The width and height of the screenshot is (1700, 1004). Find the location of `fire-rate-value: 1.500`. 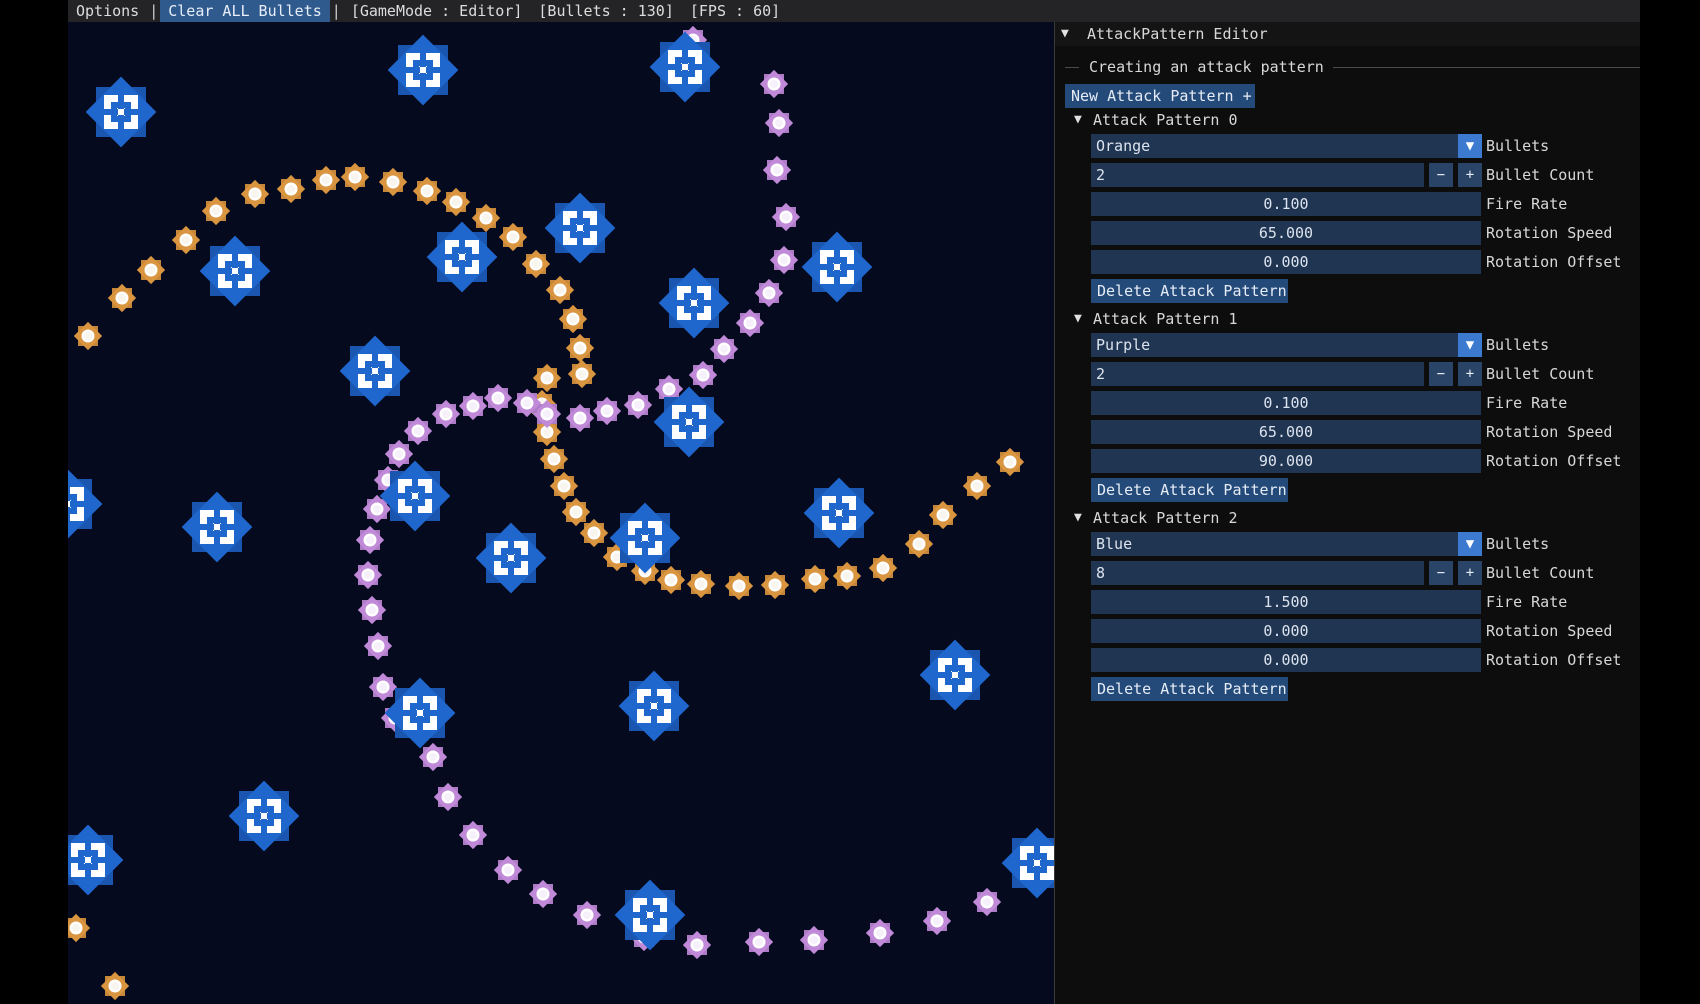

fire-rate-value: 1.500 is located at coordinates (1286, 602).